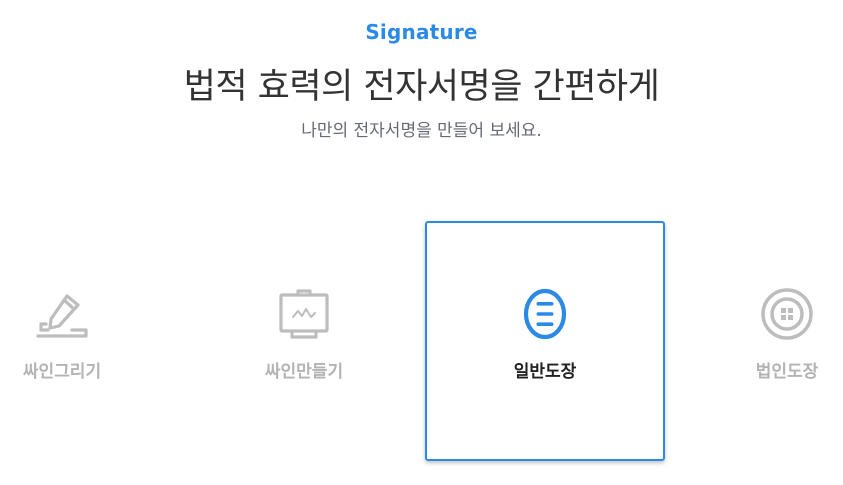 The image size is (843, 485). I want to click on section-eyebrow: Signature, so click(421, 32).